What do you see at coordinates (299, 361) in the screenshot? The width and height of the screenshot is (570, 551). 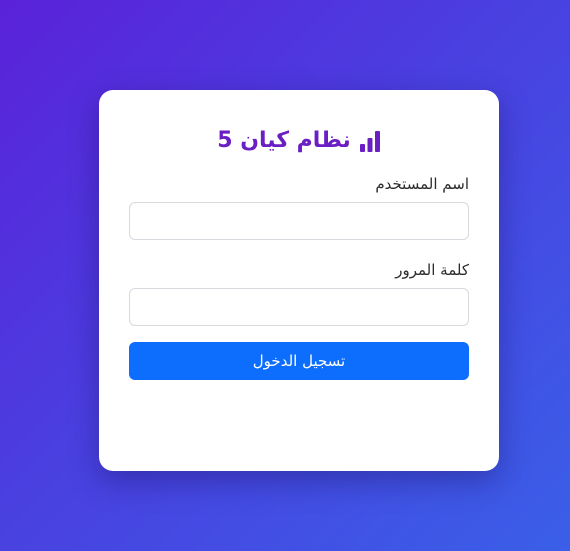 I see `login-button: تسجيل الدخول` at bounding box center [299, 361].